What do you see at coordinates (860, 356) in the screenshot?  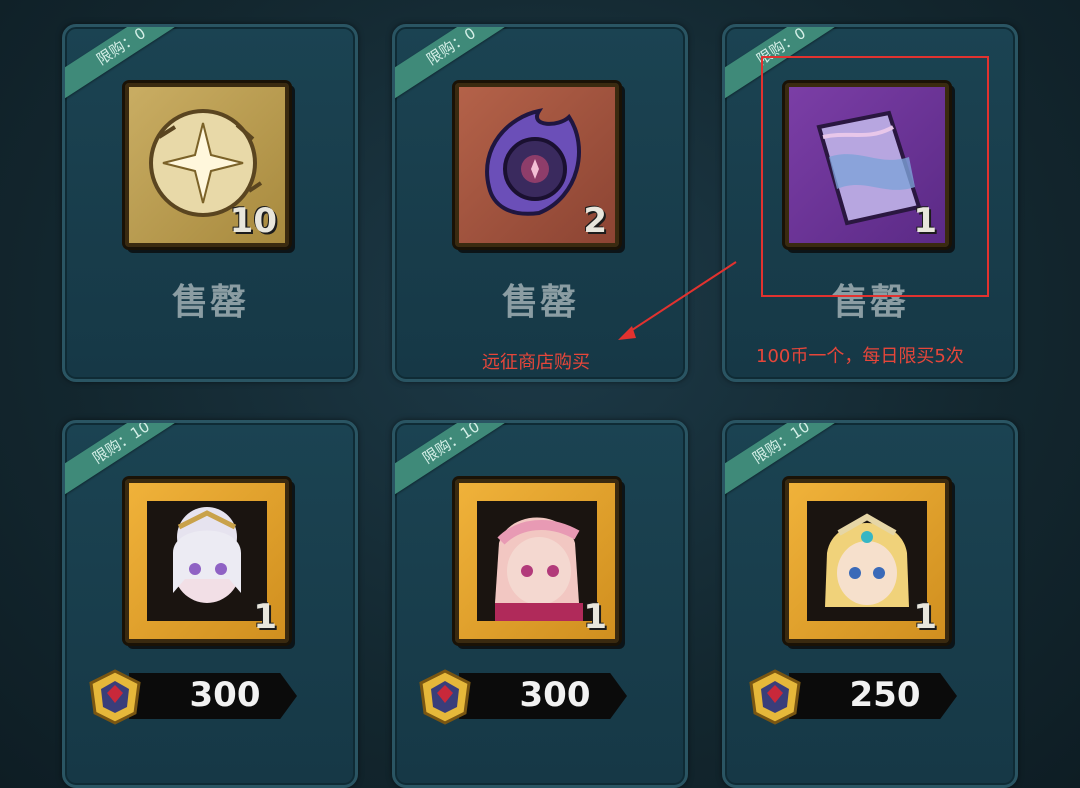 I see `annotation-price-note: 100币一个，每日限买5次` at bounding box center [860, 356].